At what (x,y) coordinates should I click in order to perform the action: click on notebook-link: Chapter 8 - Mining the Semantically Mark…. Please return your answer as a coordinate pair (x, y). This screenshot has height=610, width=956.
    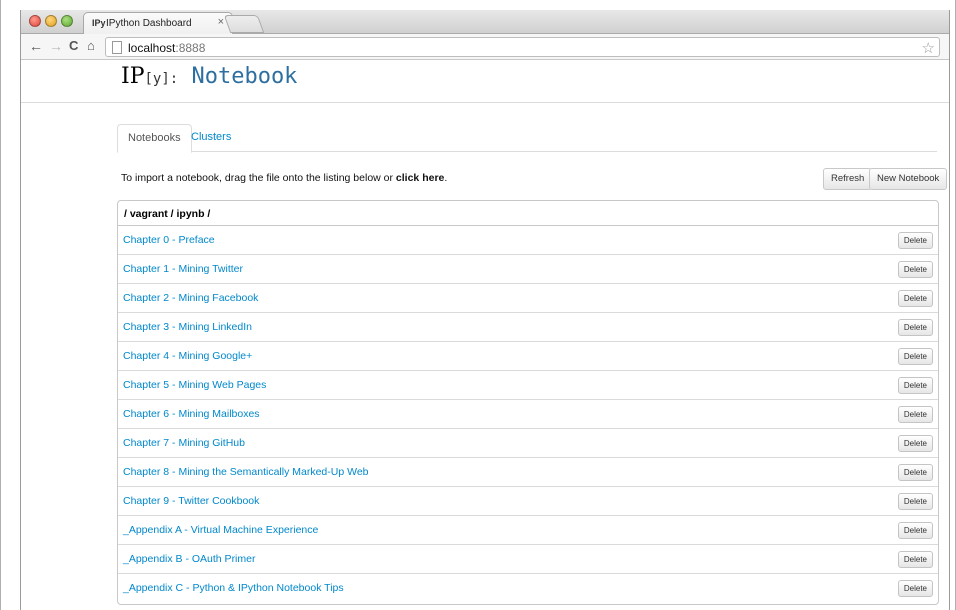
    Looking at the image, I should click on (246, 472).